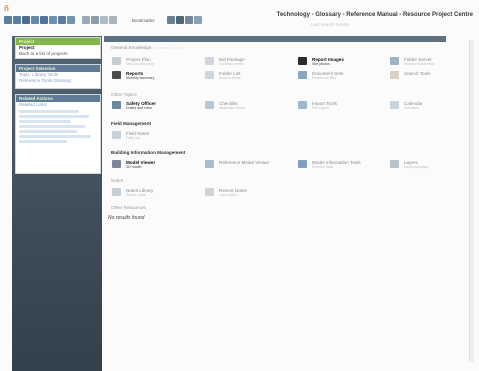 The width and height of the screenshot is (479, 371). What do you see at coordinates (209, 75) in the screenshot?
I see `folder-icon` at bounding box center [209, 75].